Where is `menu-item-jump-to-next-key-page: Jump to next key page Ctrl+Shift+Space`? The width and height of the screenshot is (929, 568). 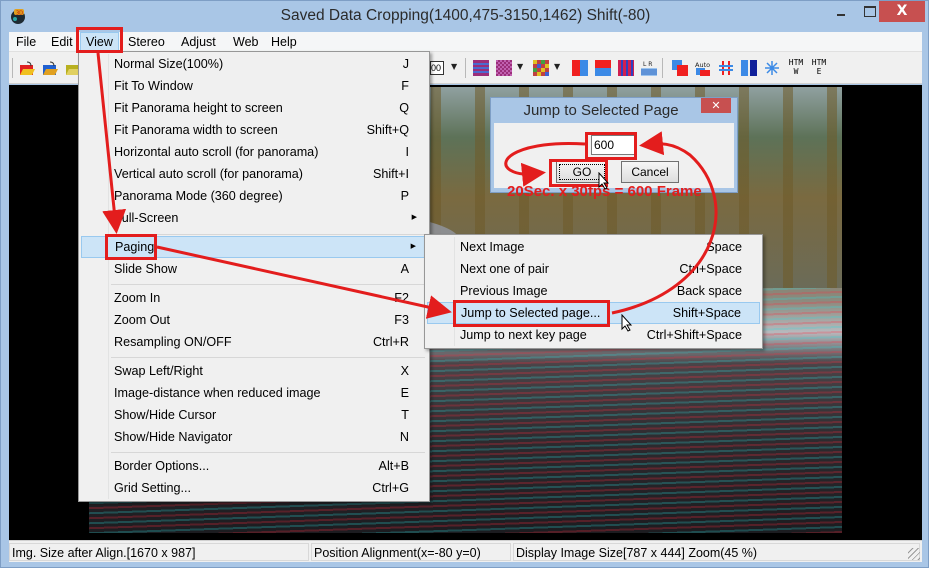 menu-item-jump-to-next-key-page: Jump to next key page Ctrl+Shift+Space is located at coordinates (593, 335).